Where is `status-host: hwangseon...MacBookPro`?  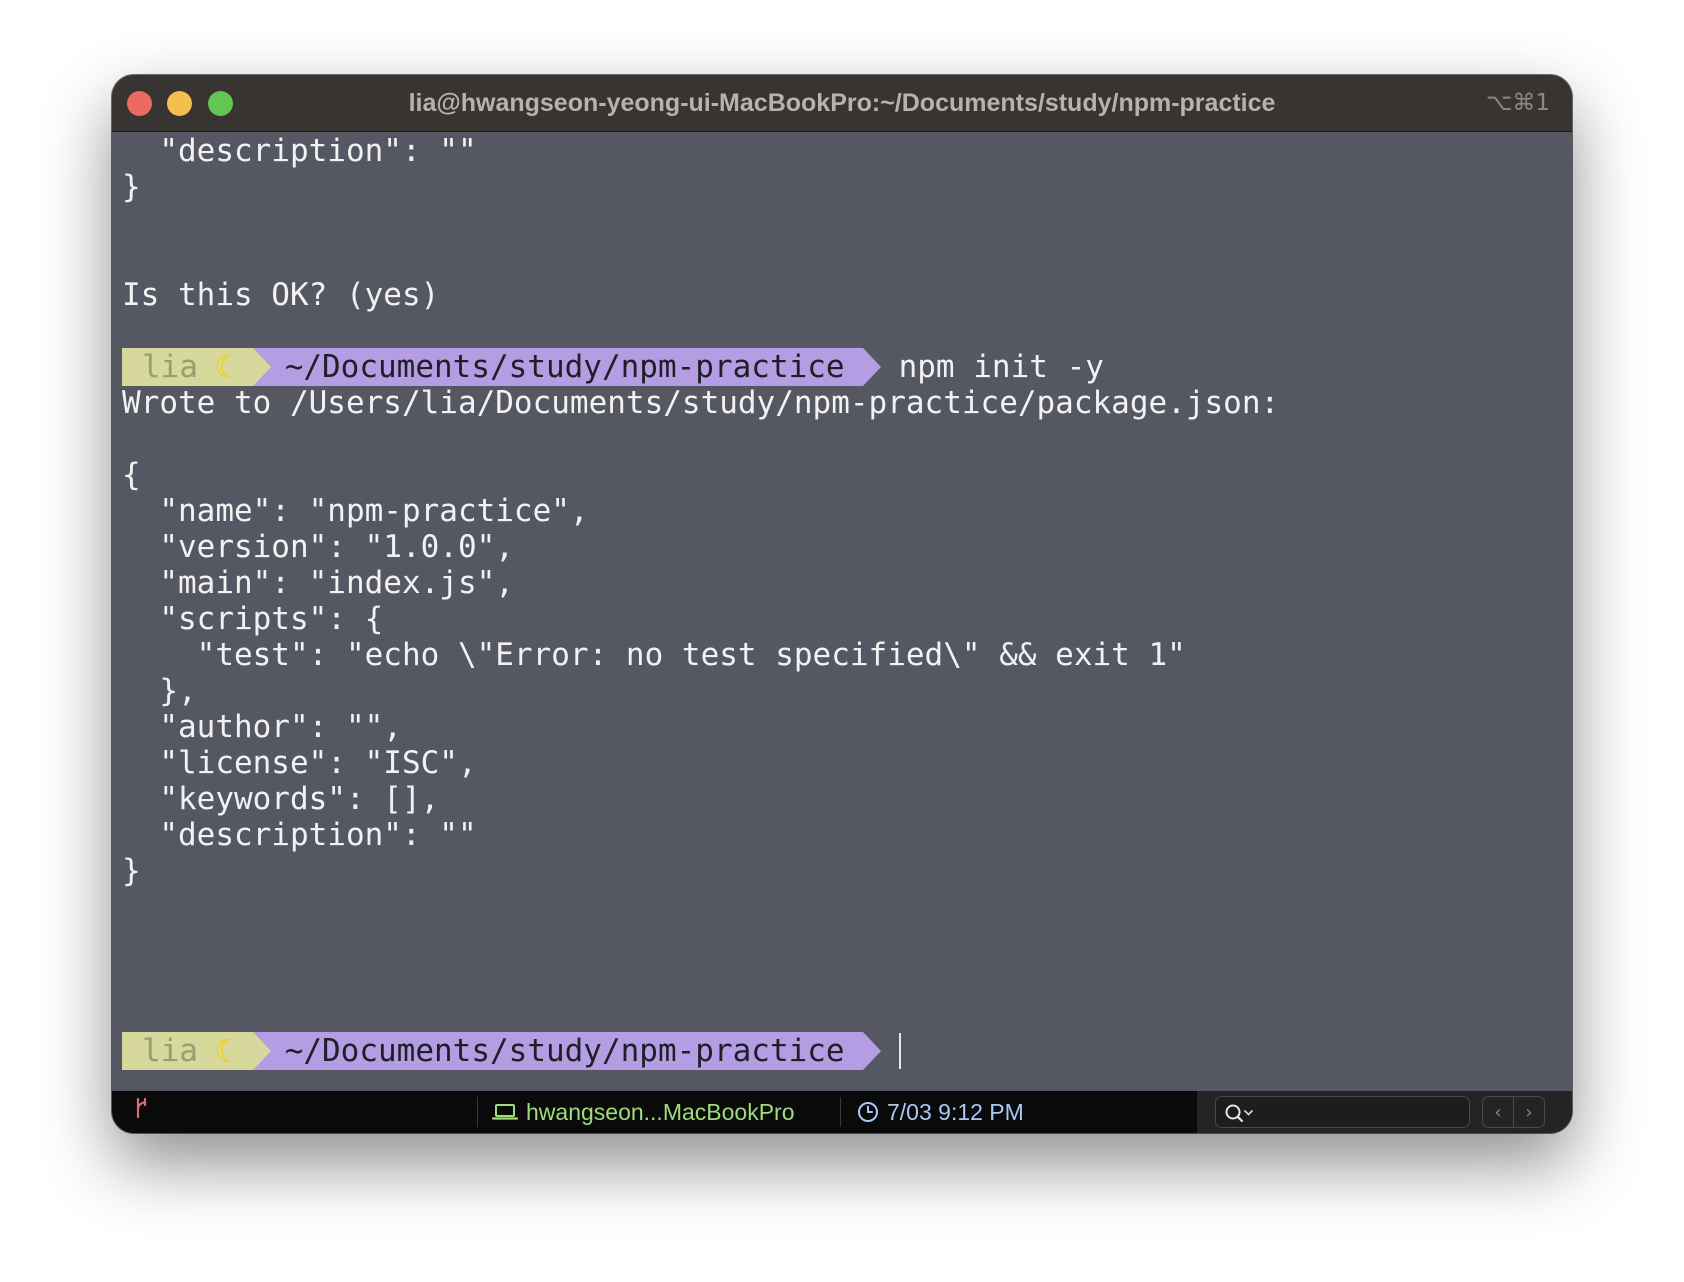
status-host: hwangseon...MacBookPro is located at coordinates (643, 1112).